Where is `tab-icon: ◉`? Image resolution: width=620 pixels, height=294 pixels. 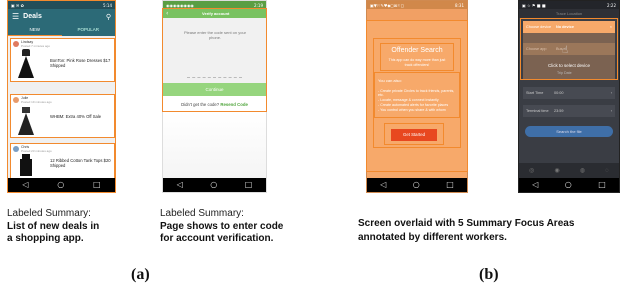
tab-icon: ◉ is located at coordinates (556, 170).